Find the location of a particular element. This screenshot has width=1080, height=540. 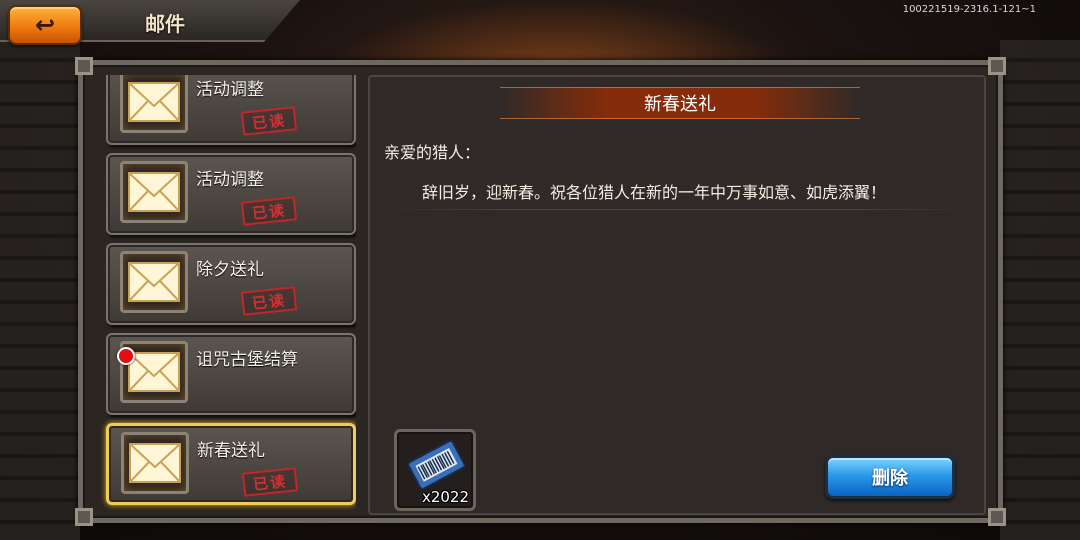

content-divider is located at coordinates (679, 209).